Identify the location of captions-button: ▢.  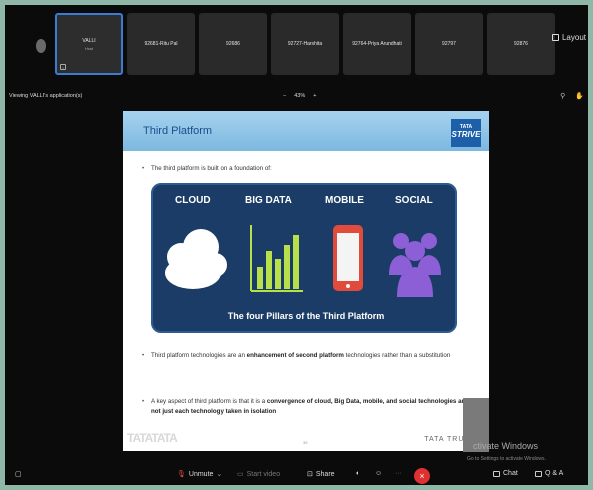
(18, 474).